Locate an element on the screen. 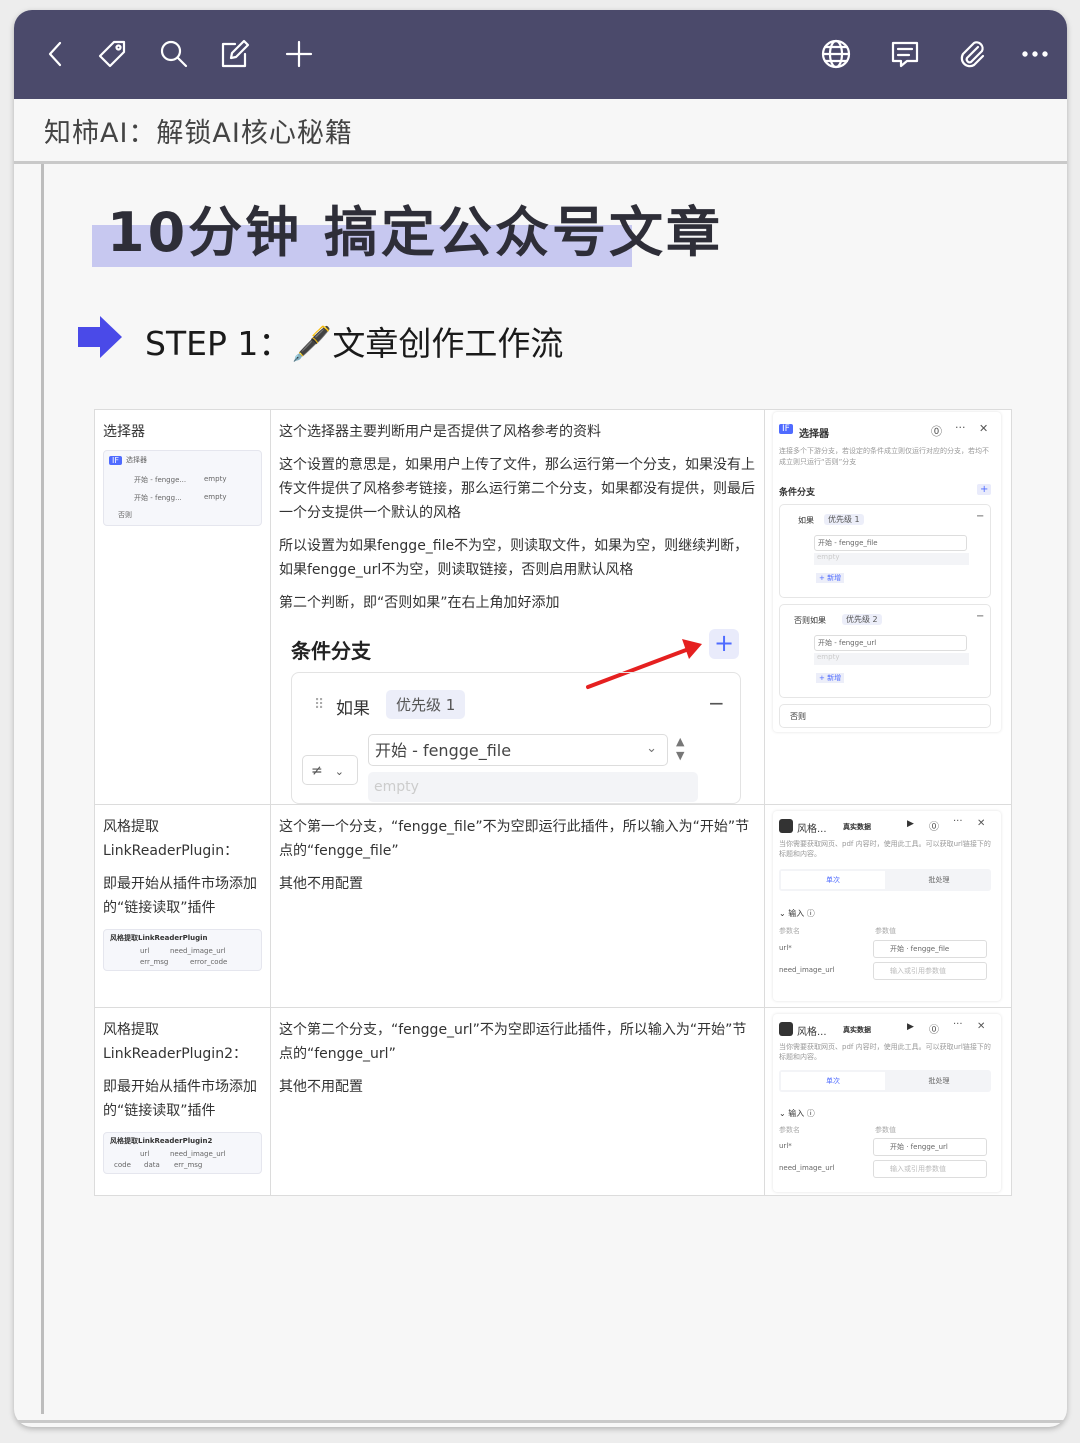  param-value: 开始 · fengge_url is located at coordinates (919, 1147).